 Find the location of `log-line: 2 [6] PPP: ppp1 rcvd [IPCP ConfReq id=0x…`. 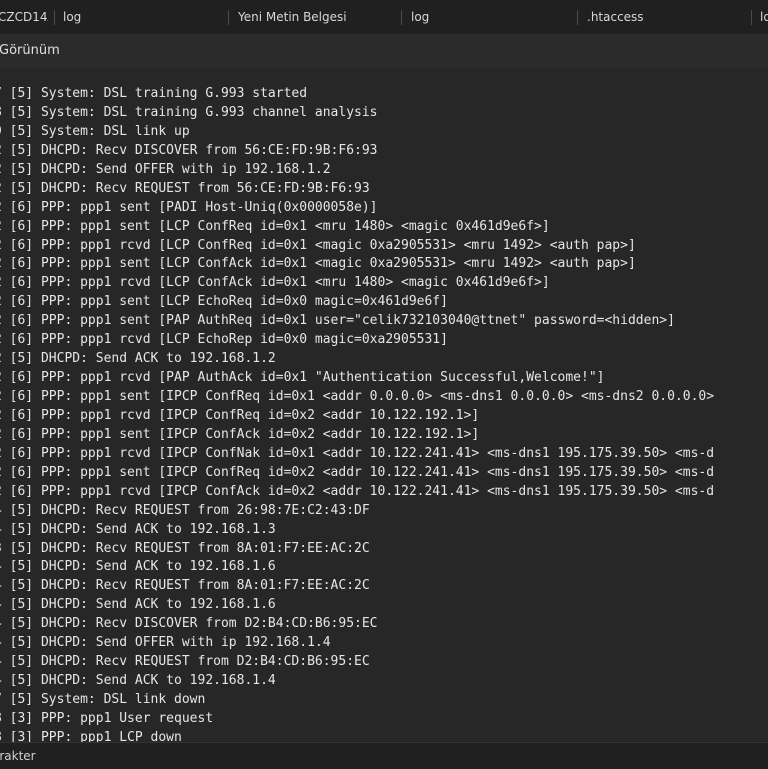

log-line: 2 [6] PPP: ppp1 rcvd [IPCP ConfReq id=0x… is located at coordinates (240, 415).